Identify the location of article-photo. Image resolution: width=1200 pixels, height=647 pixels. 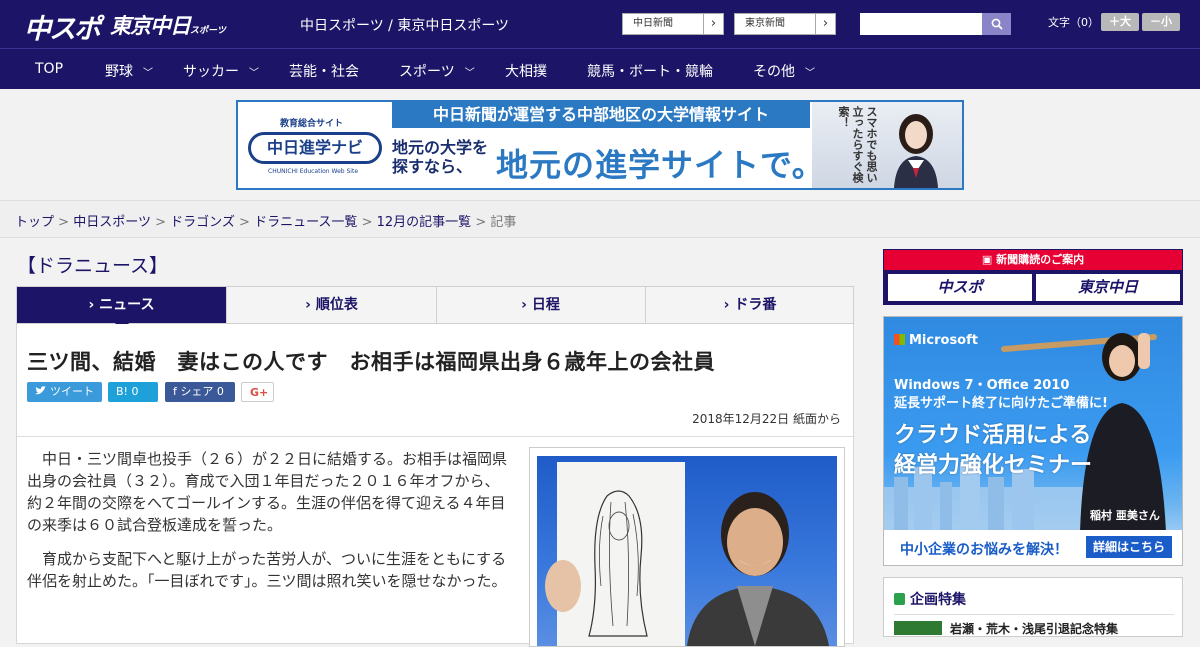
(687, 551).